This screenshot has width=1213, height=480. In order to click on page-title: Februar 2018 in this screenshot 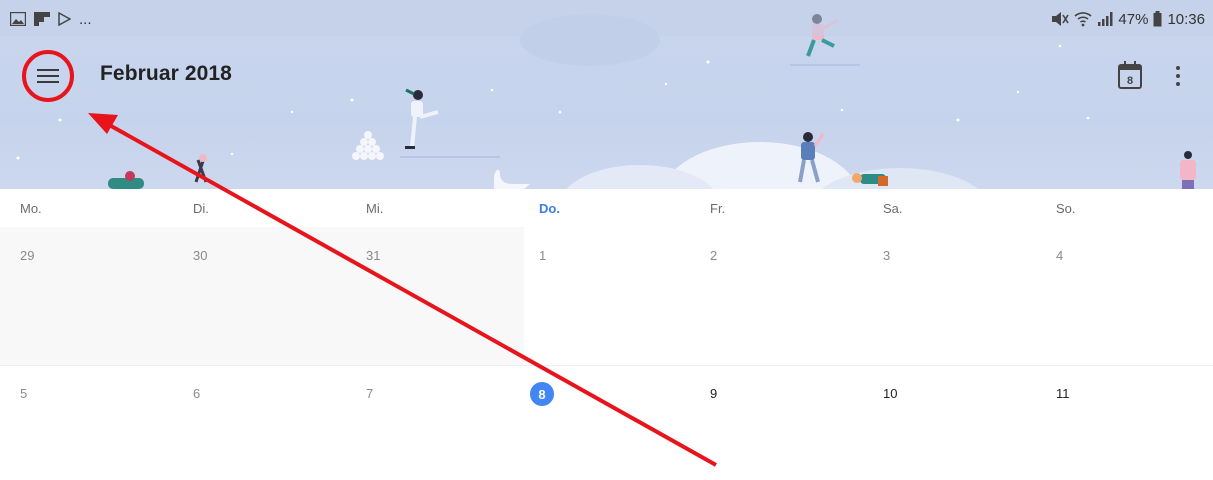, I will do `click(166, 74)`.